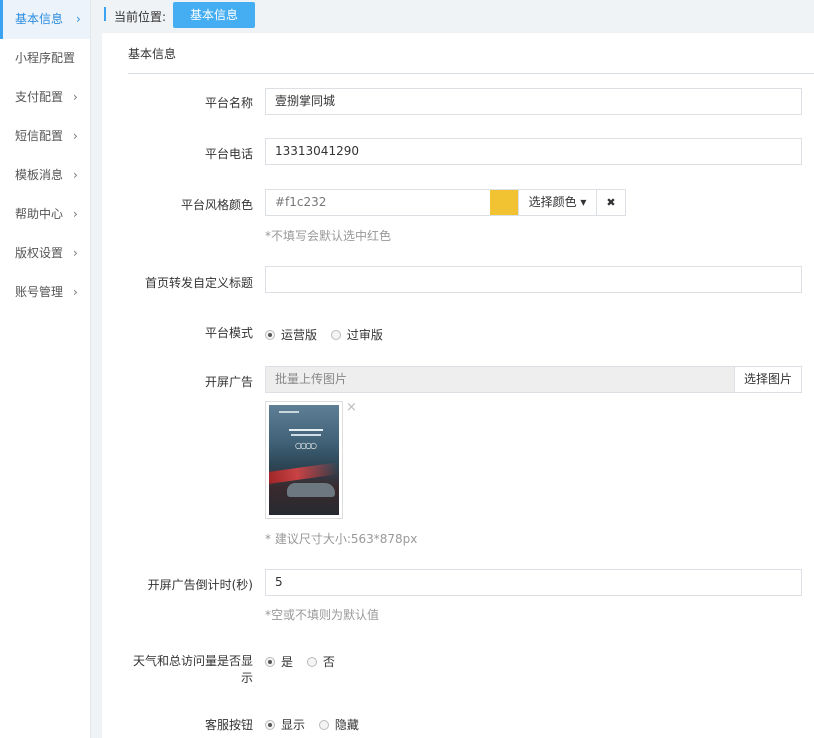  What do you see at coordinates (533, 582) in the screenshot?
I see `countdown-input: 5` at bounding box center [533, 582].